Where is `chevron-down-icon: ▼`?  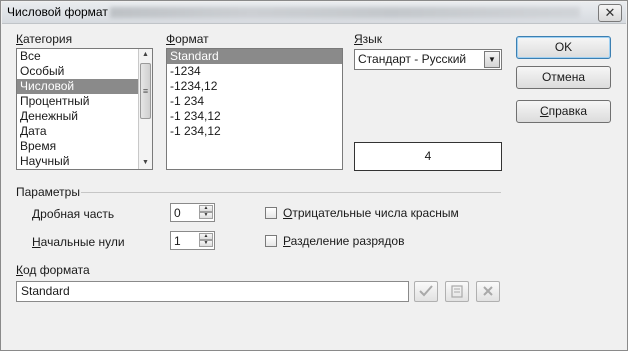 chevron-down-icon: ▼ is located at coordinates (492, 59).